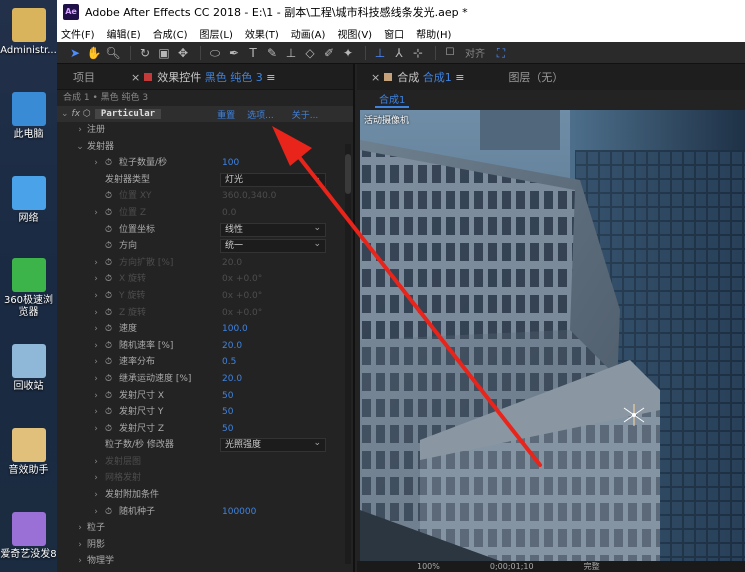  Describe the element at coordinates (205, 130) in the screenshot. I see `property-row: › 注册` at that location.